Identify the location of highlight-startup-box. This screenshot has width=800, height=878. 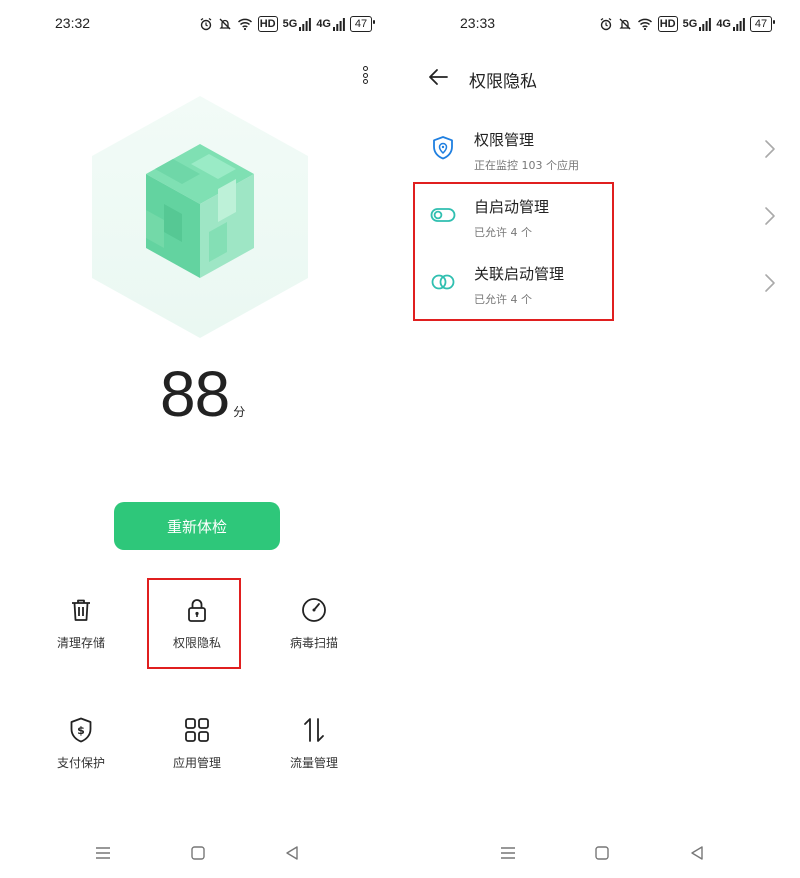
(513, 251).